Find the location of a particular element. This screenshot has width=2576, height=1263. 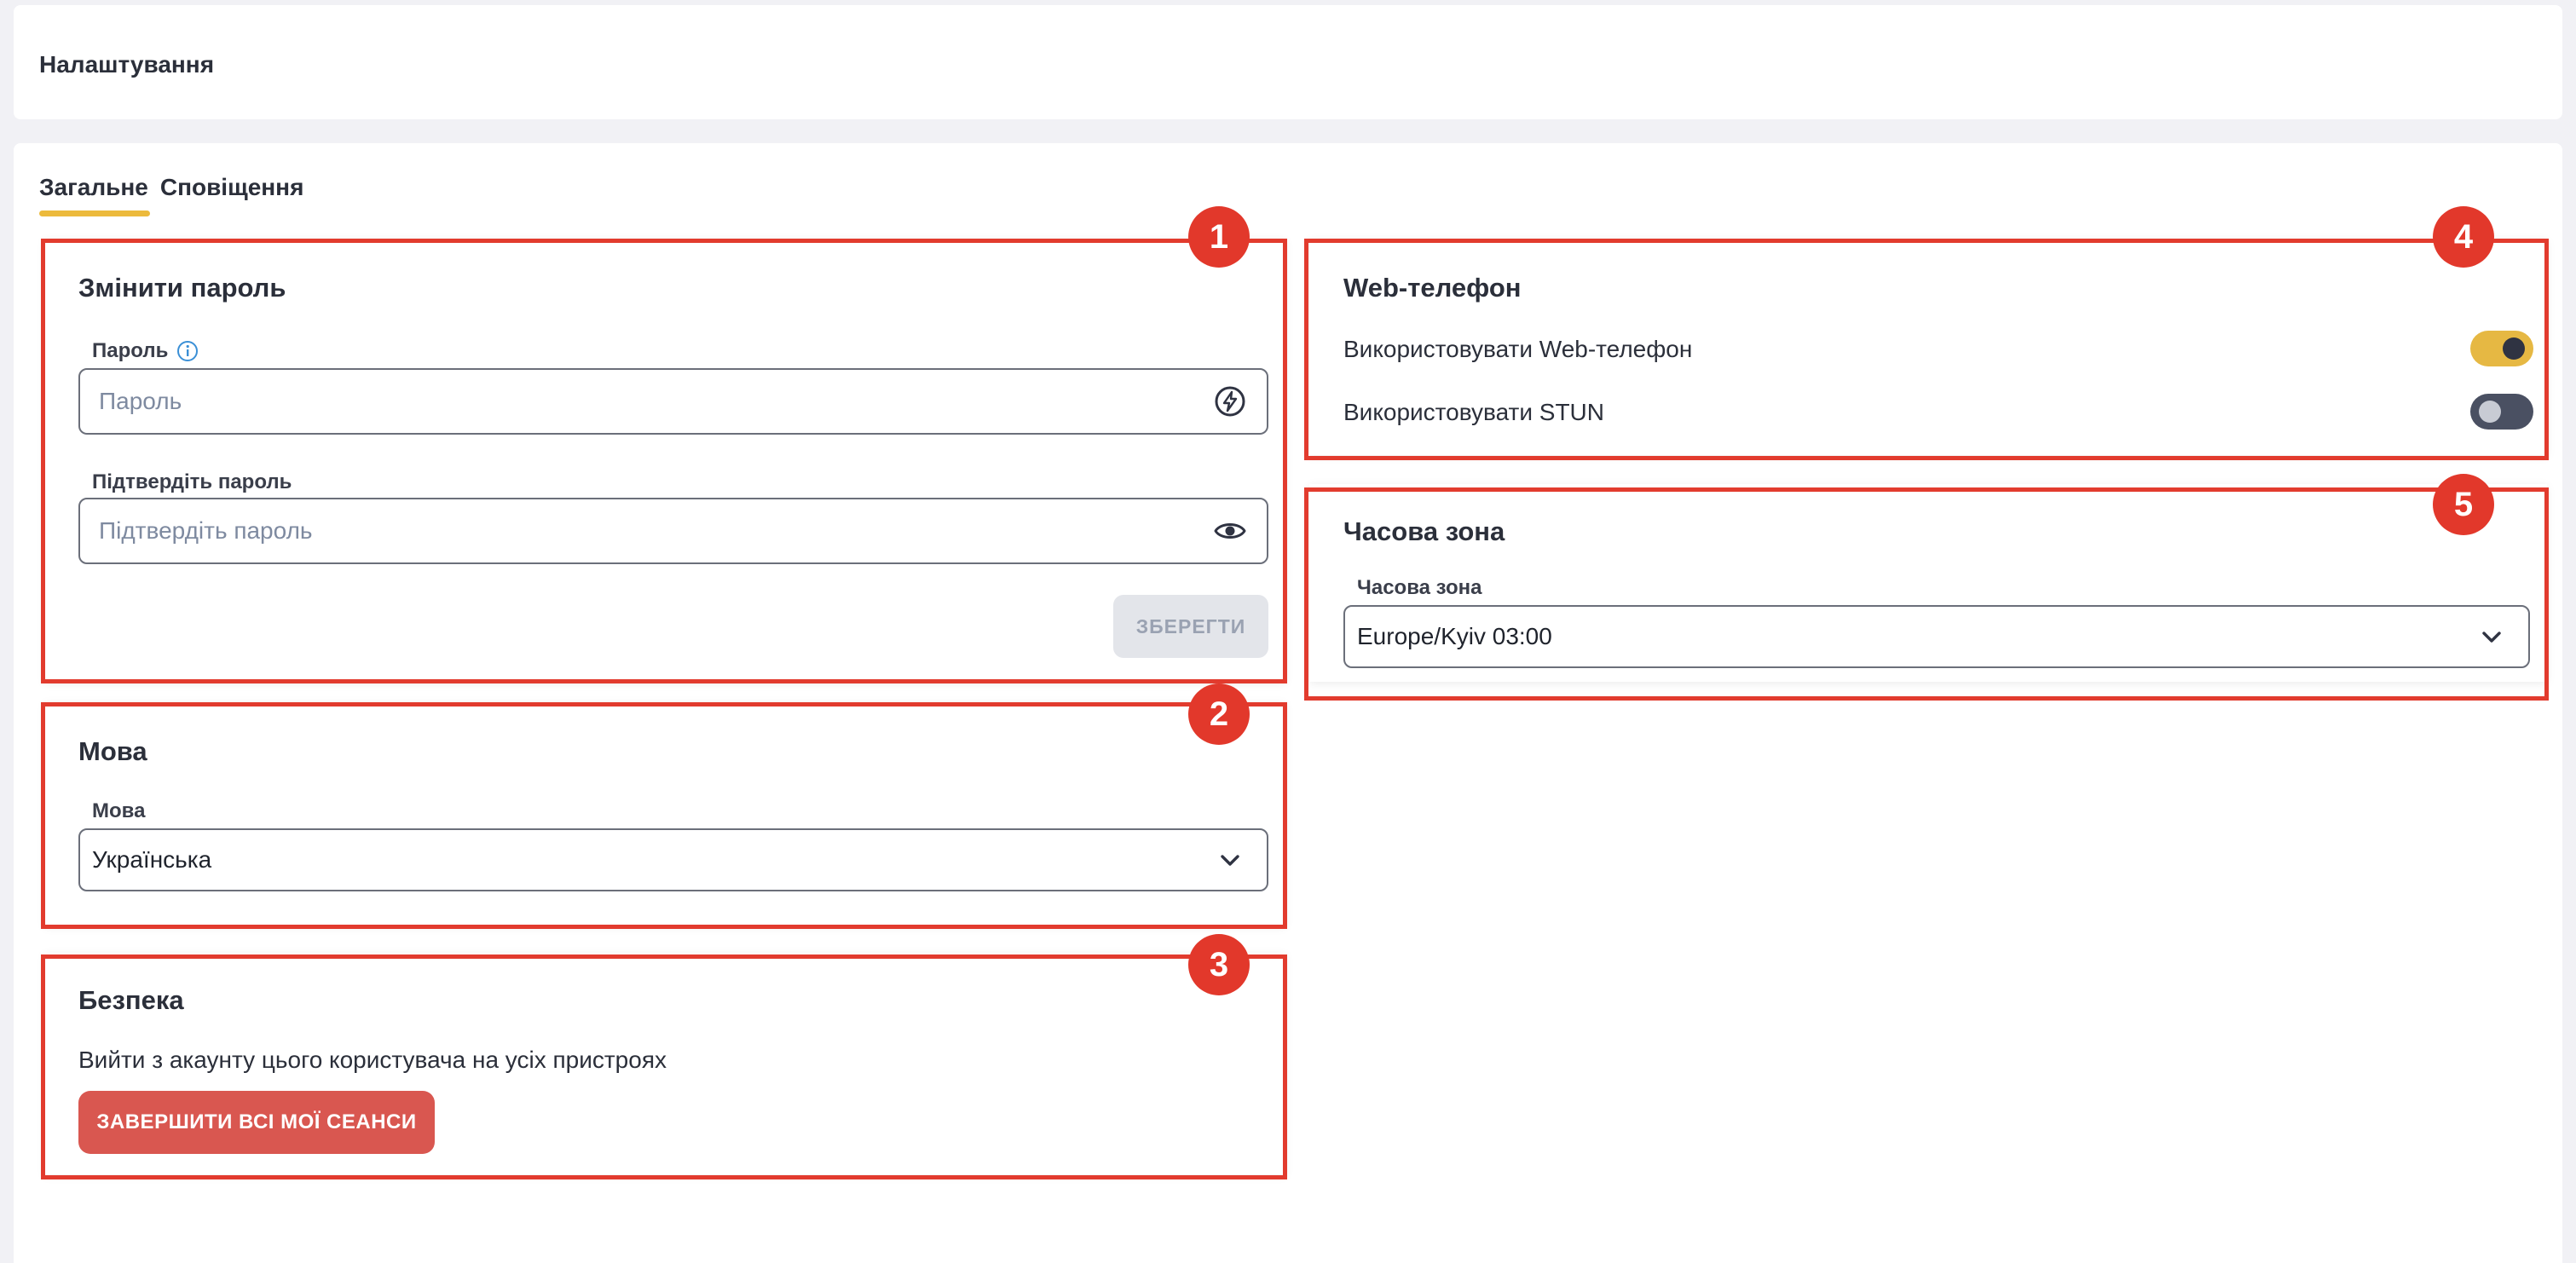

card-title: Мова is located at coordinates (112, 751).